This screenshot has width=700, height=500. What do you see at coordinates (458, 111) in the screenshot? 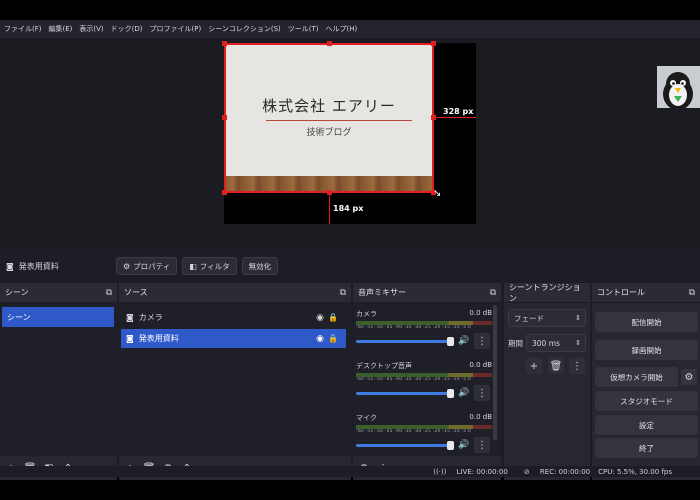
I see `distance-label-right: 328 px` at bounding box center [458, 111].